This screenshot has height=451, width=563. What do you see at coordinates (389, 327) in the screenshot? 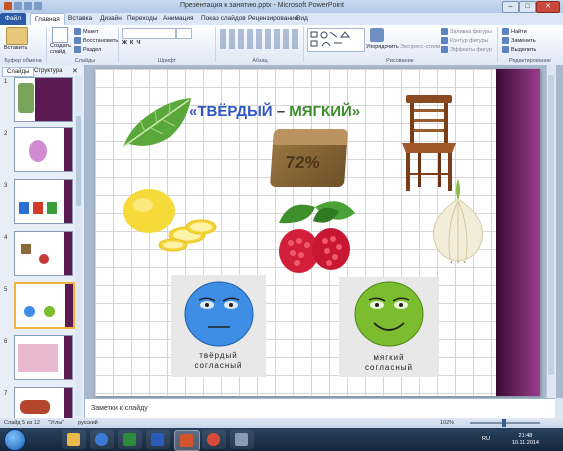
I see `soft-consonant-card: мягкий согласный` at bounding box center [389, 327].